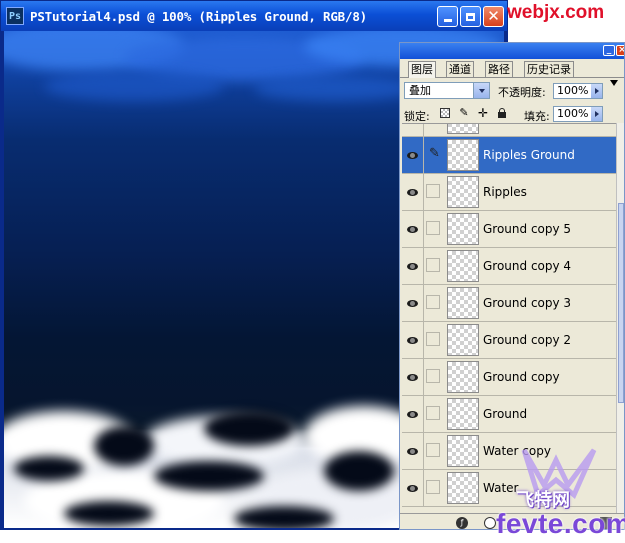 This screenshot has width=625, height=543. Describe the element at coordinates (573, 90) in the screenshot. I see `opacity-value: 100%` at that location.